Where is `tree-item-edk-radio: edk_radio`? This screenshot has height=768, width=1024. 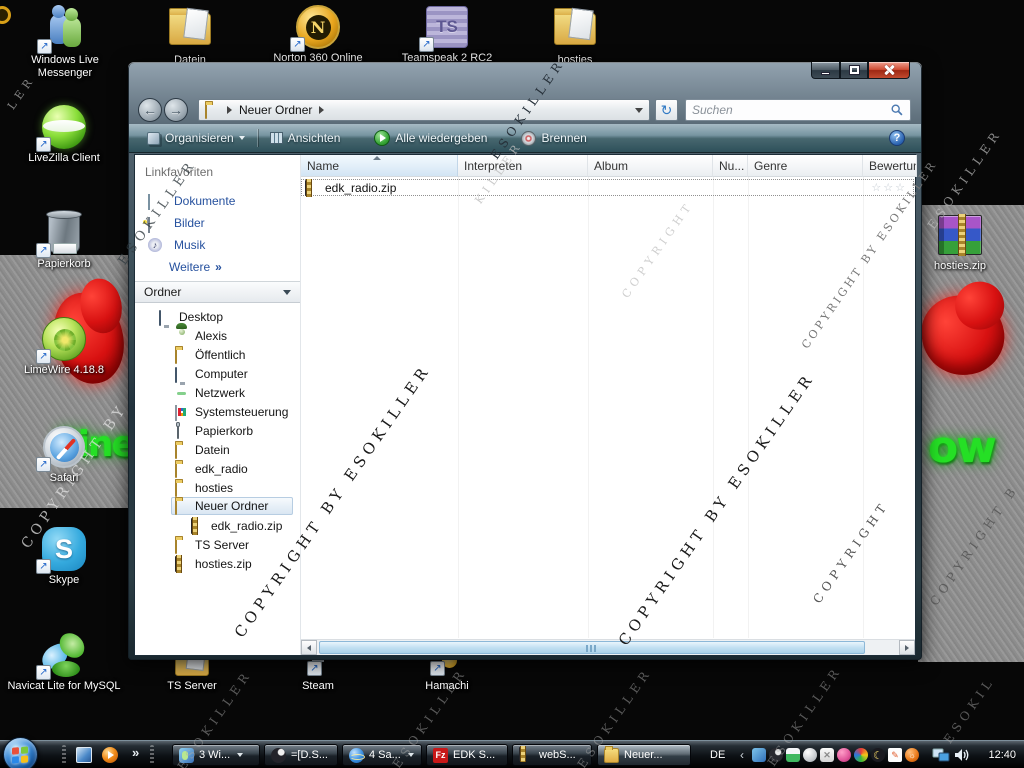 tree-item-edk-radio: edk_radio is located at coordinates (216, 468).